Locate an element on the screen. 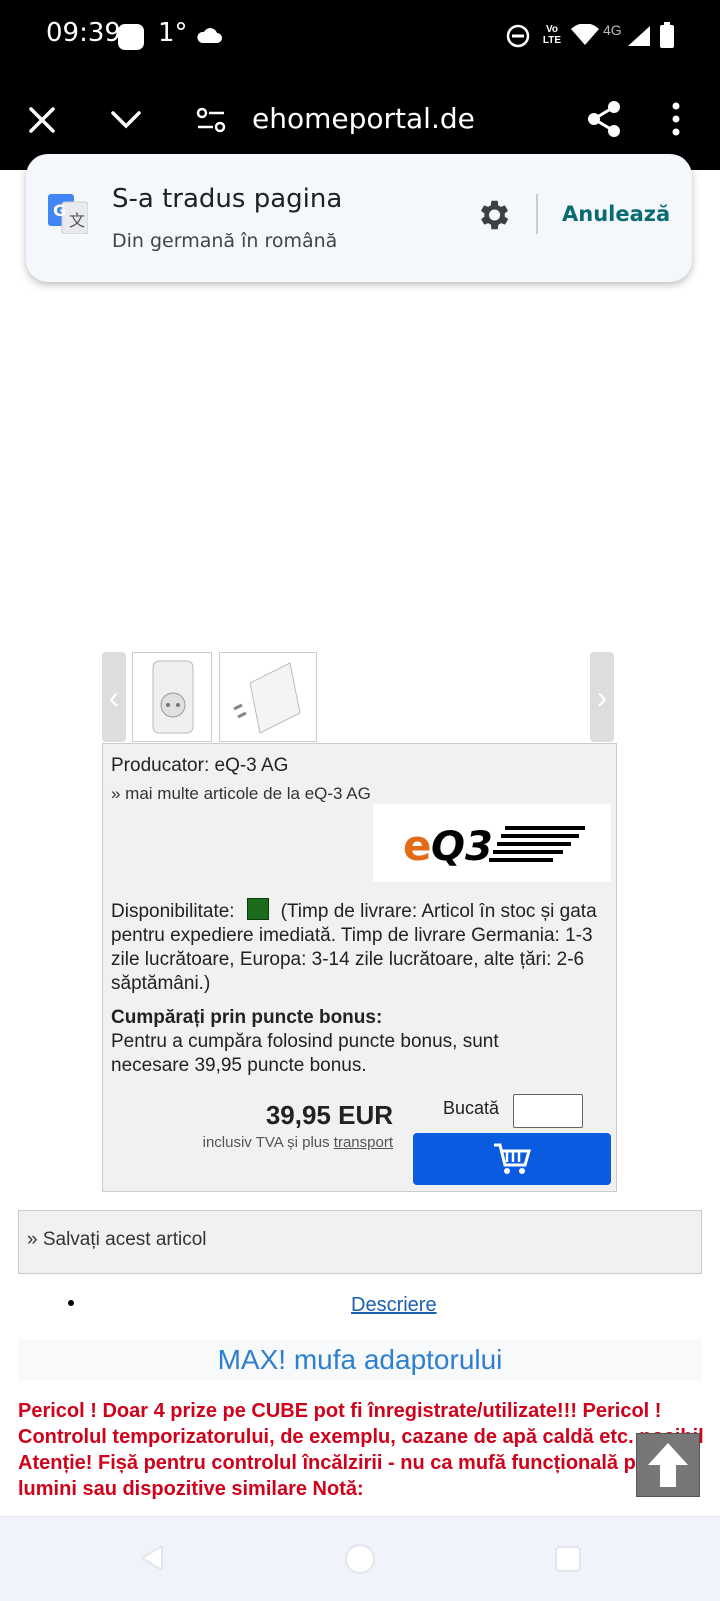 Image resolution: width=720 pixels, height=1601 pixels. quantity-input is located at coordinates (548, 1111).